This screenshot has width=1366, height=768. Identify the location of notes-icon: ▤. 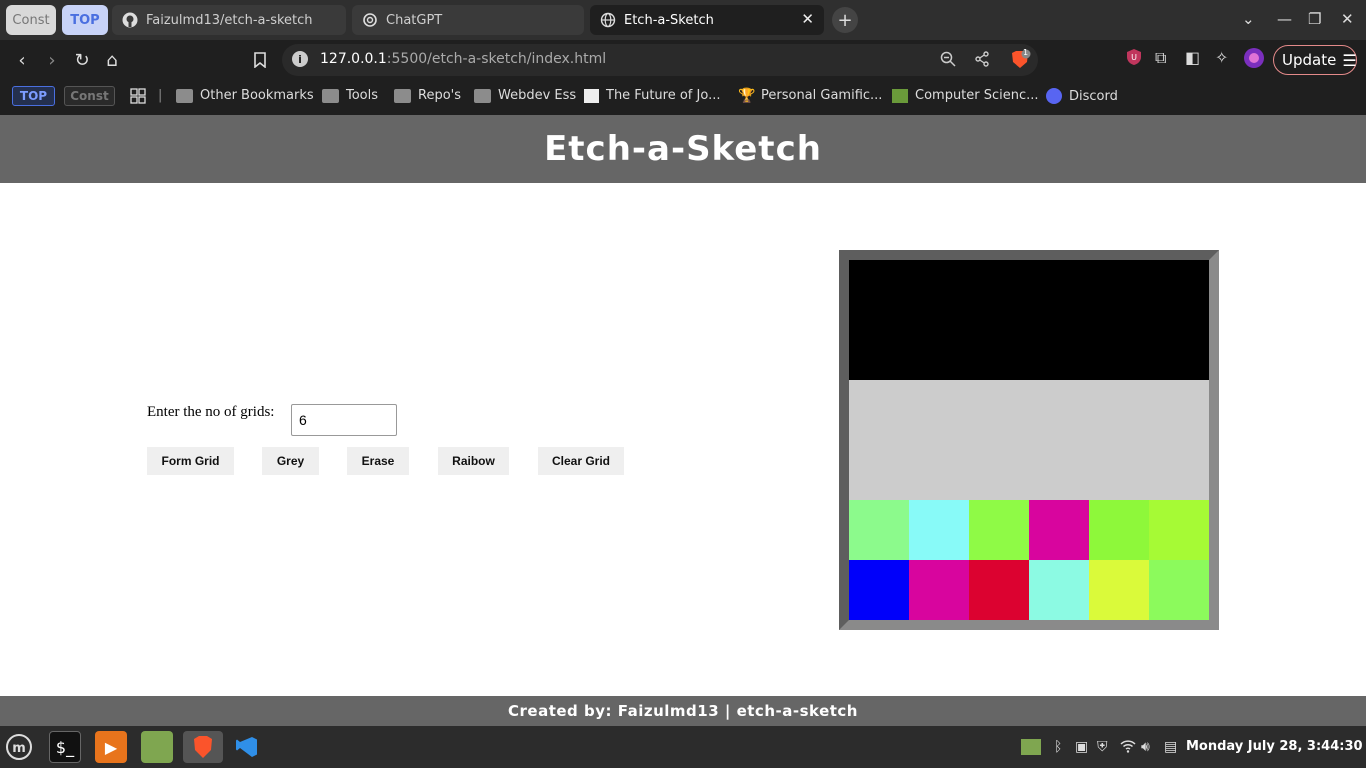
(1170, 747).